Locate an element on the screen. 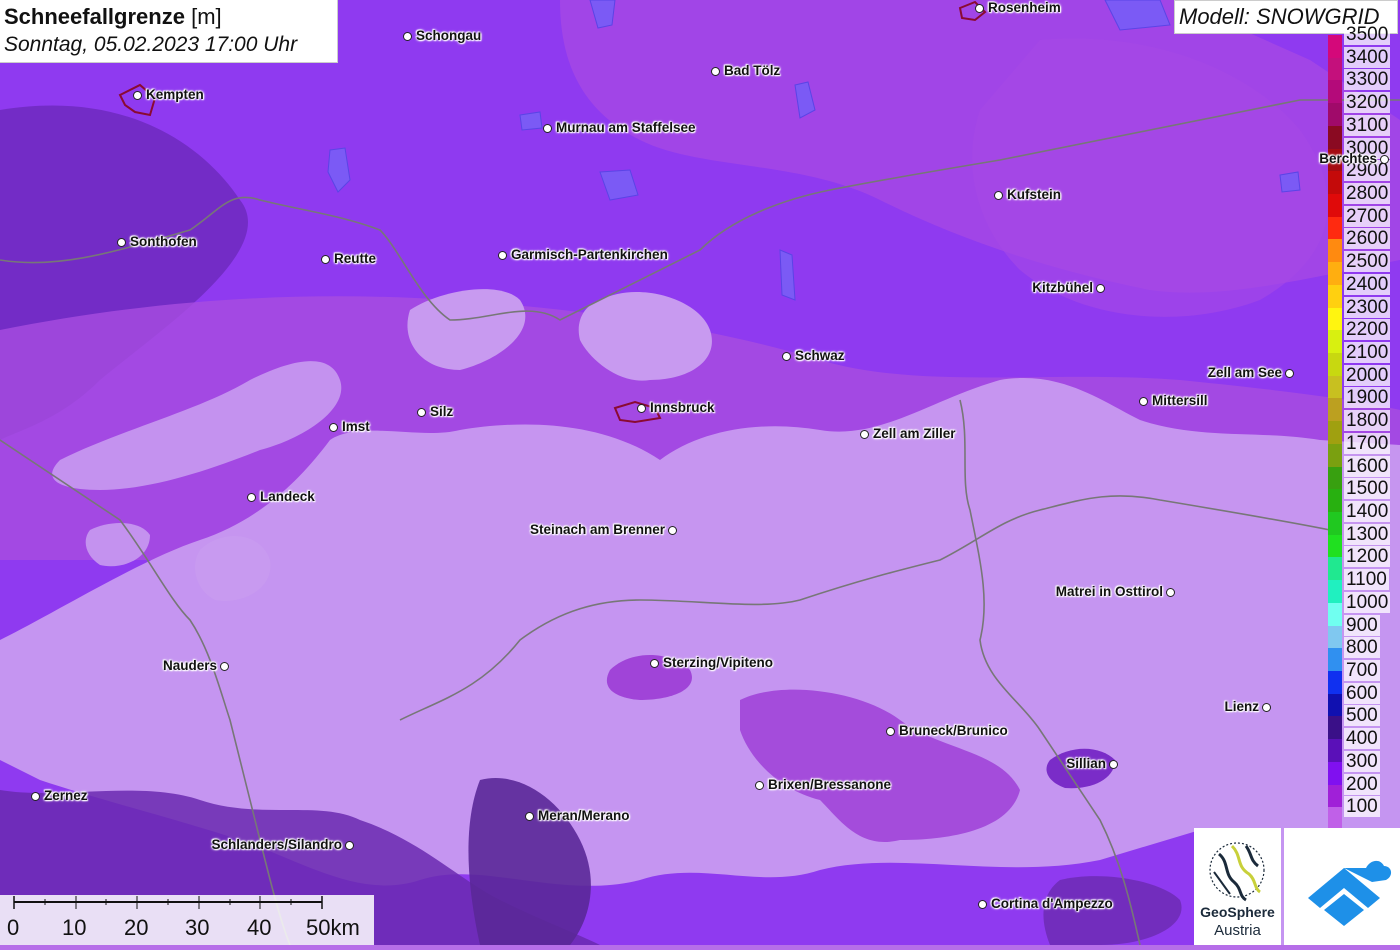  legend-label: 2700 is located at coordinates (1367, 216).